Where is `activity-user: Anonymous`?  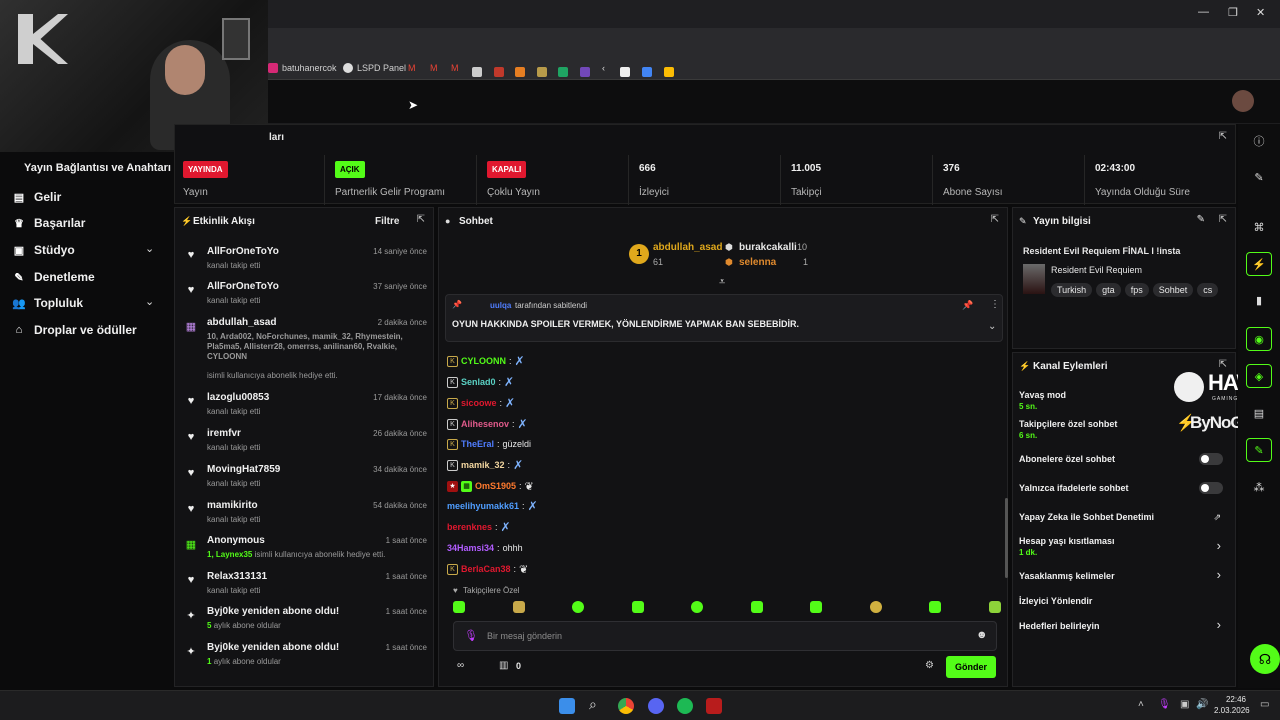
activity-user: Anonymous is located at coordinates (236, 540).